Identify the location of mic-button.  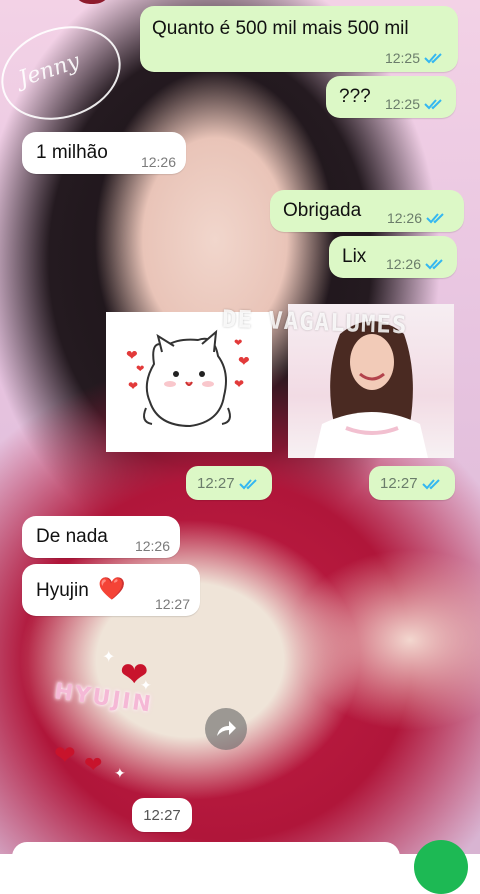
(441, 867).